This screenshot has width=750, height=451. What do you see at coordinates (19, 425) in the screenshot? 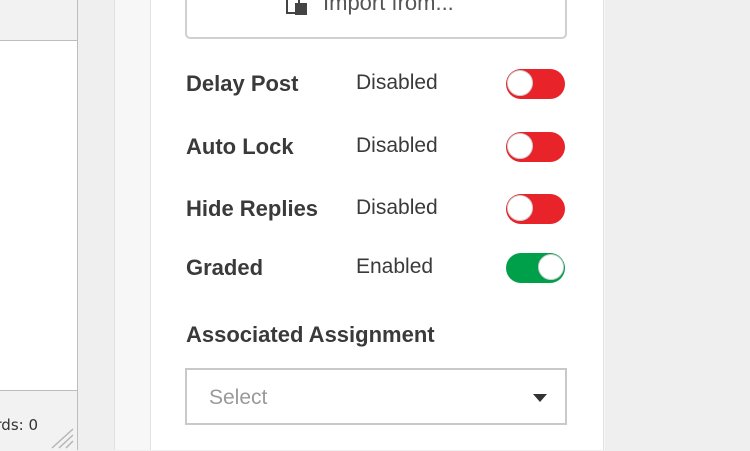
I see `word-count: rds: 0` at bounding box center [19, 425].